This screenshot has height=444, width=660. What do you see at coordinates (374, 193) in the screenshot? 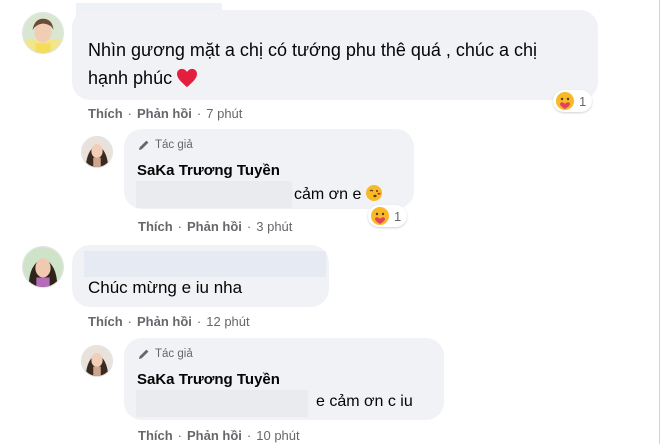
I see `kissing-face-icon` at bounding box center [374, 193].